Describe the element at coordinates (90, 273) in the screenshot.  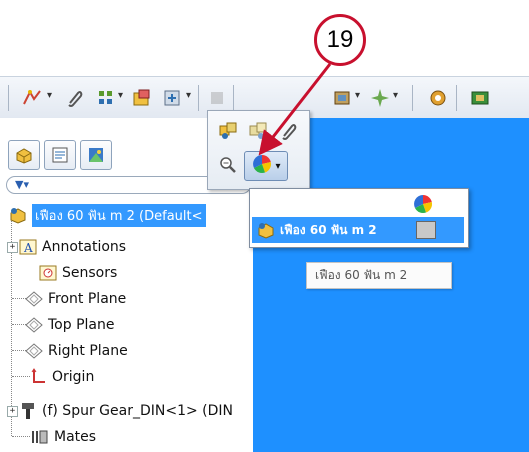
I see `tree-item-label: Sensors` at that location.